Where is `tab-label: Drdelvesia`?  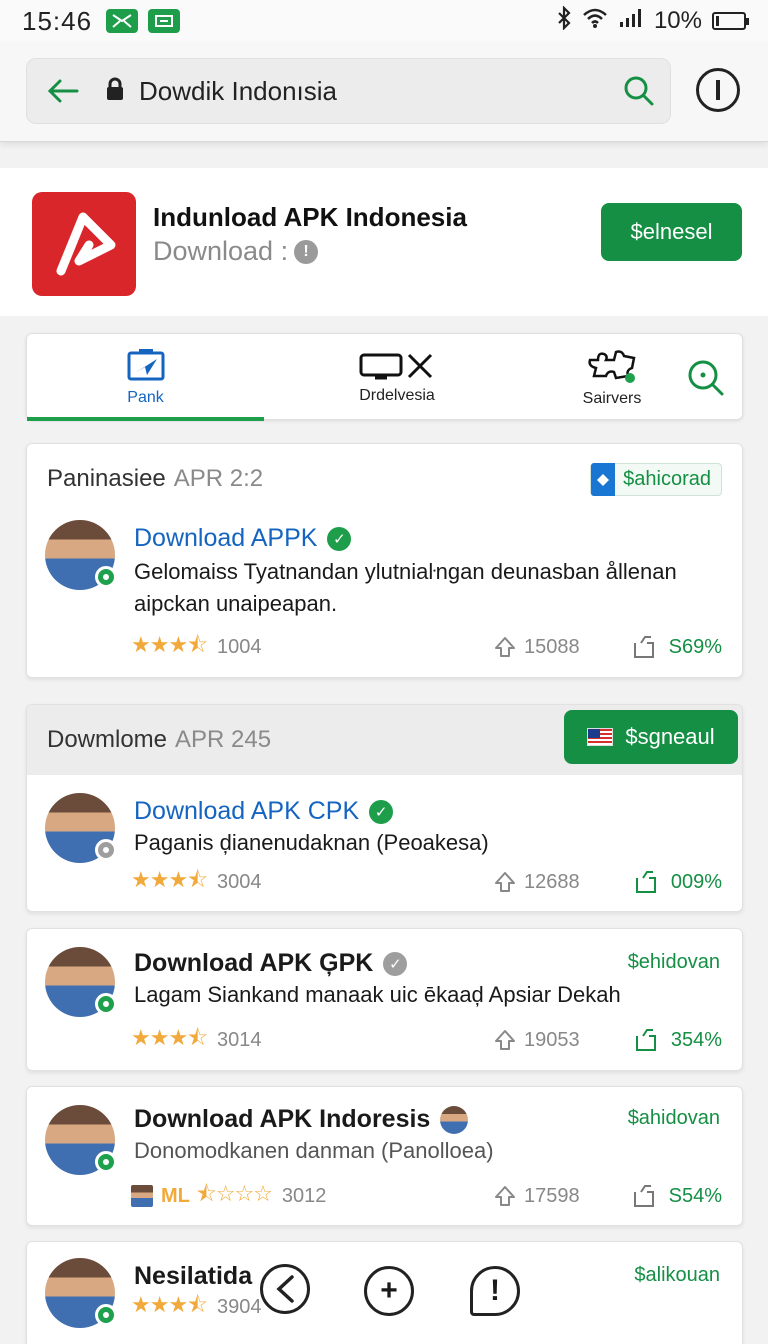
tab-label: Drdelvesia is located at coordinates (397, 395).